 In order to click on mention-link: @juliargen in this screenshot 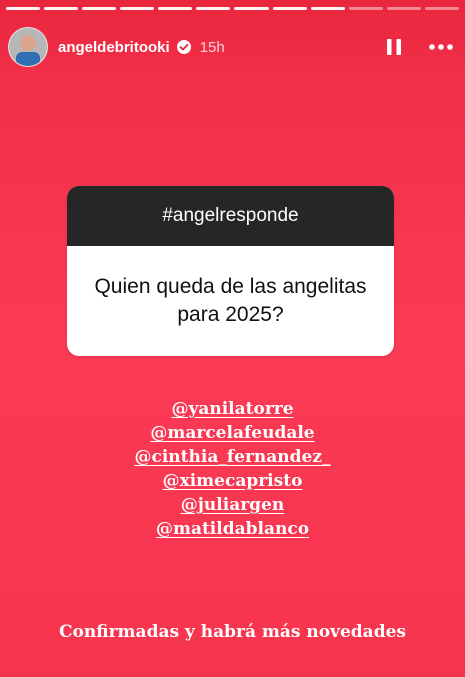, I will do `click(232, 505)`.